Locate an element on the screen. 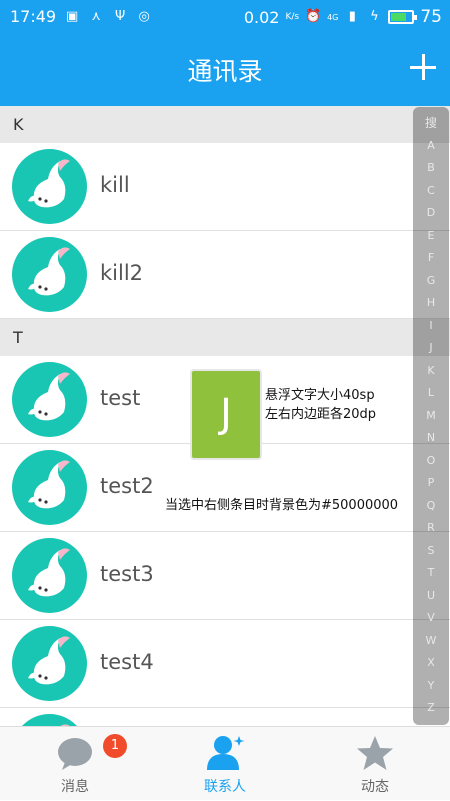 The width and height of the screenshot is (450, 801). signal-icon: ▮ is located at coordinates (352, 16).